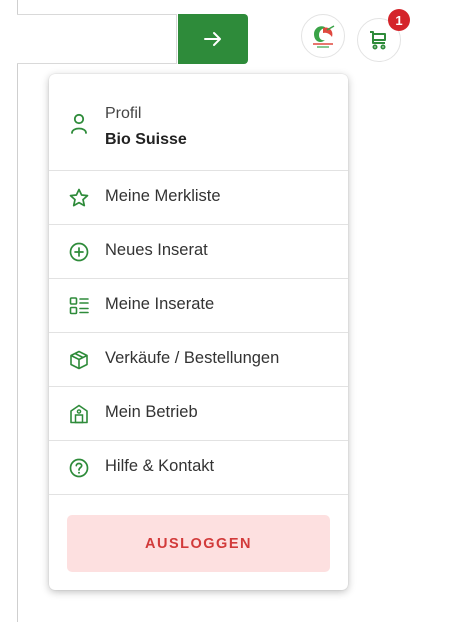  Describe the element at coordinates (79, 198) in the screenshot. I see `star-icon` at that location.